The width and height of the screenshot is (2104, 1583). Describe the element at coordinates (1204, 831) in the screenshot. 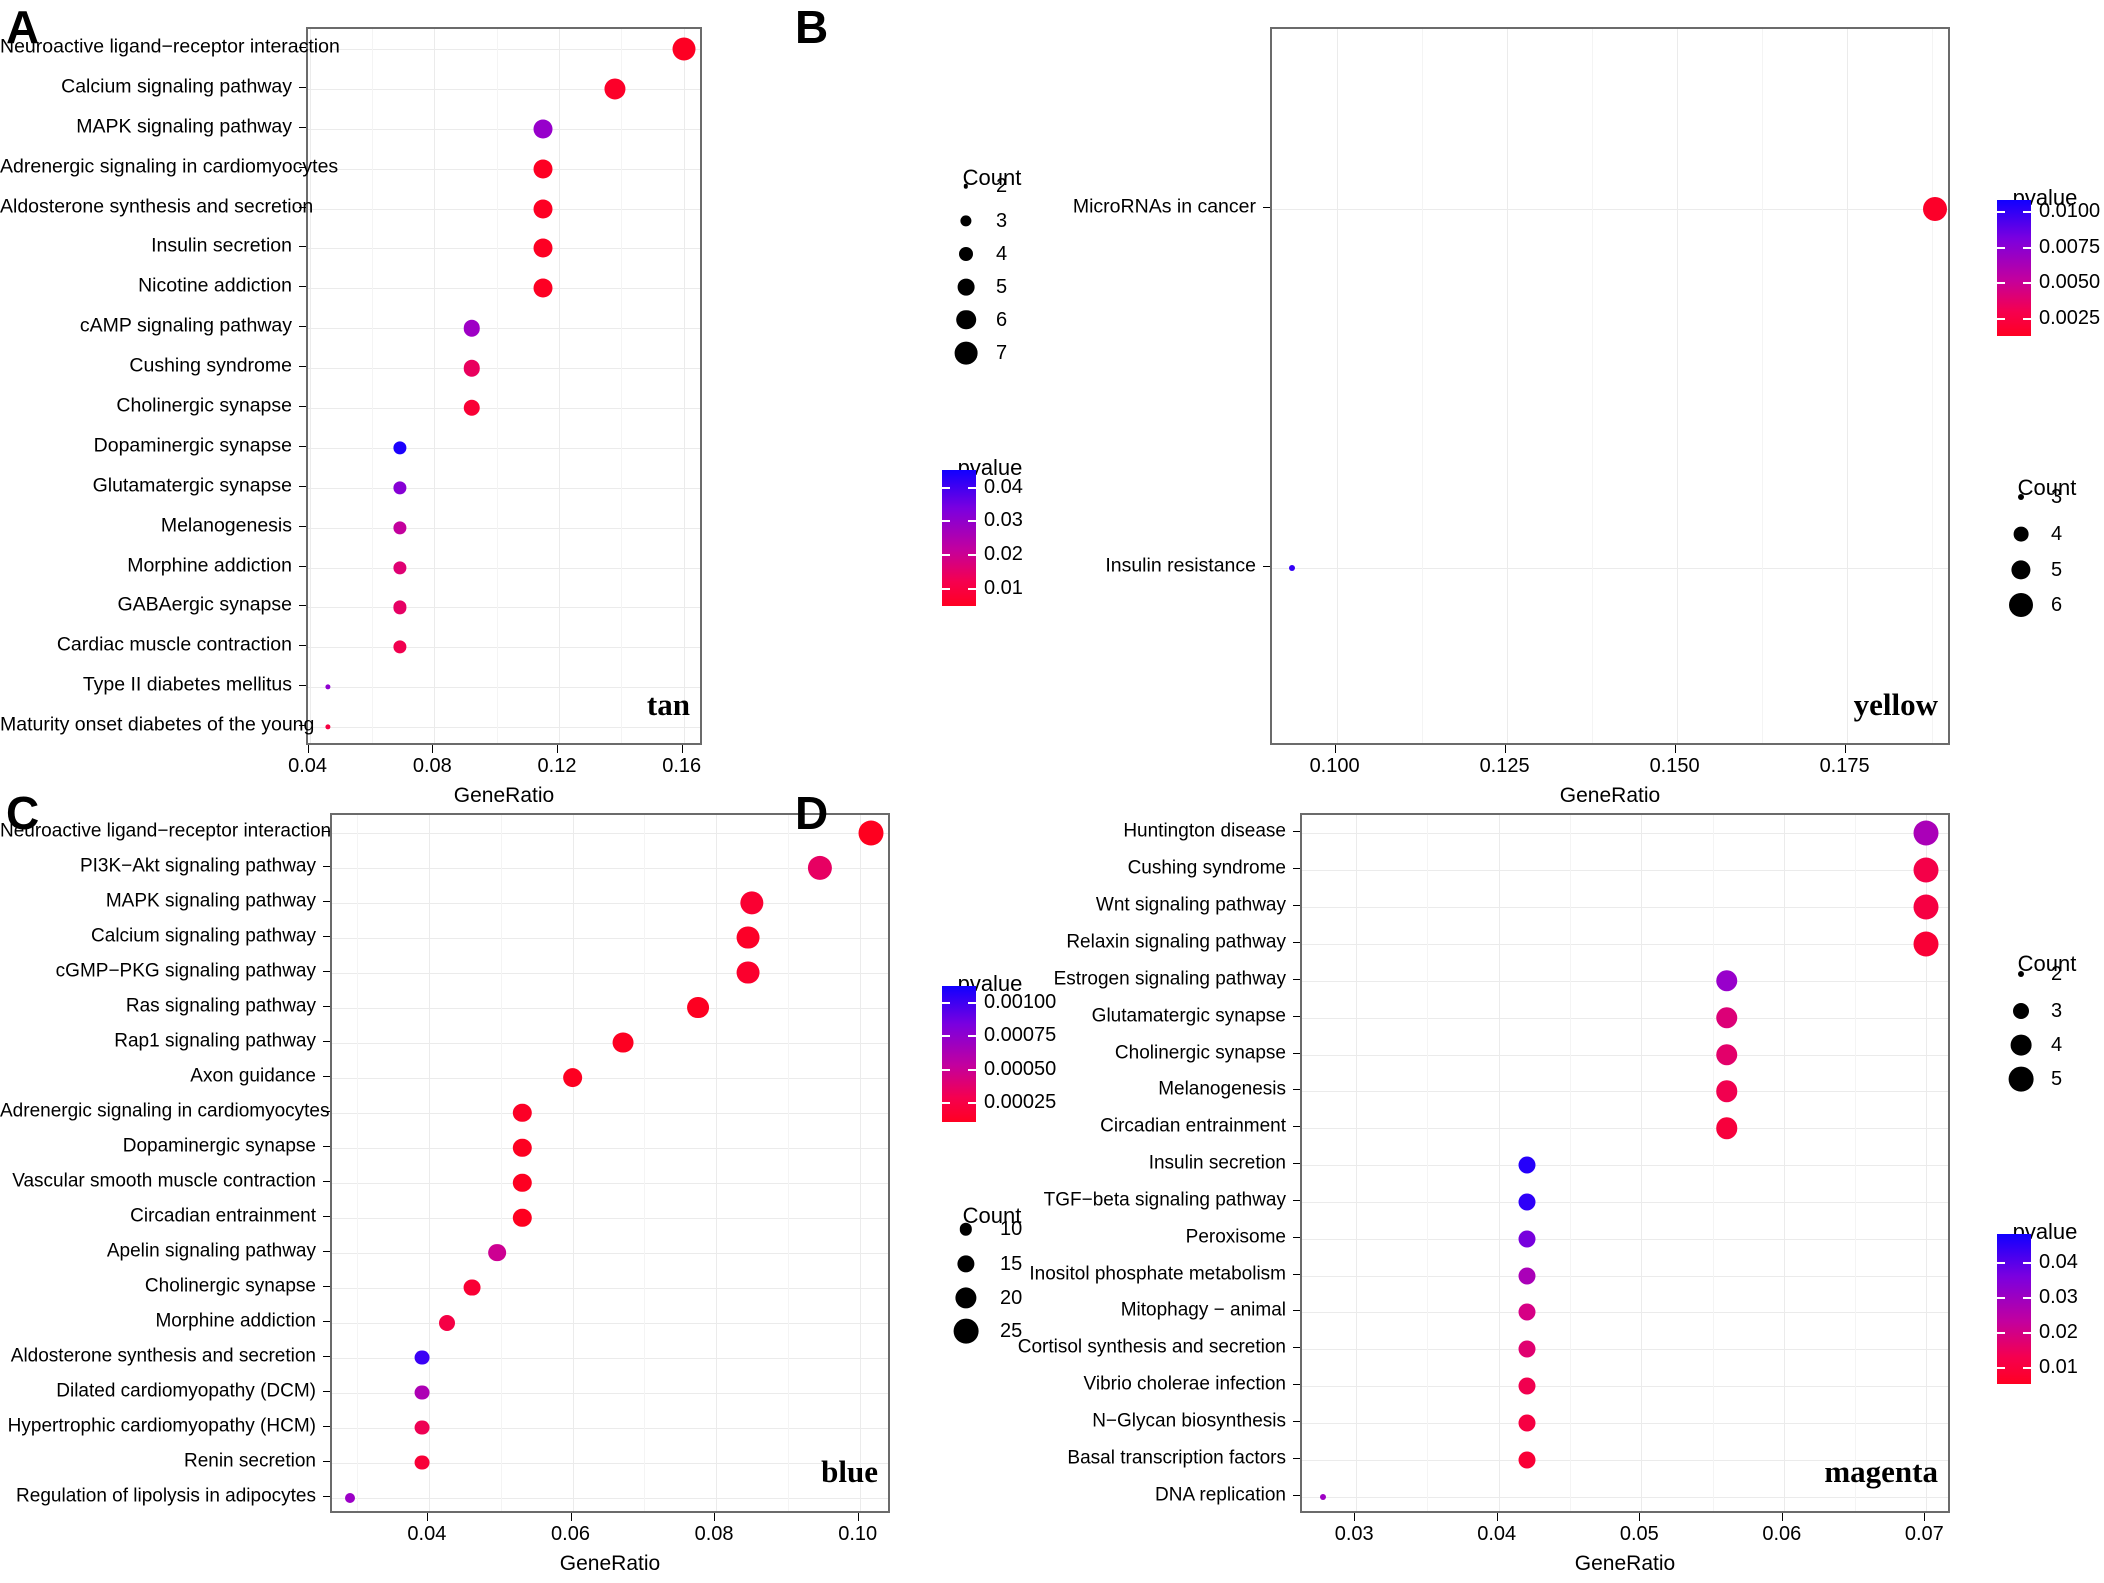

I see `y-axis-label: Huntington disease` at that location.